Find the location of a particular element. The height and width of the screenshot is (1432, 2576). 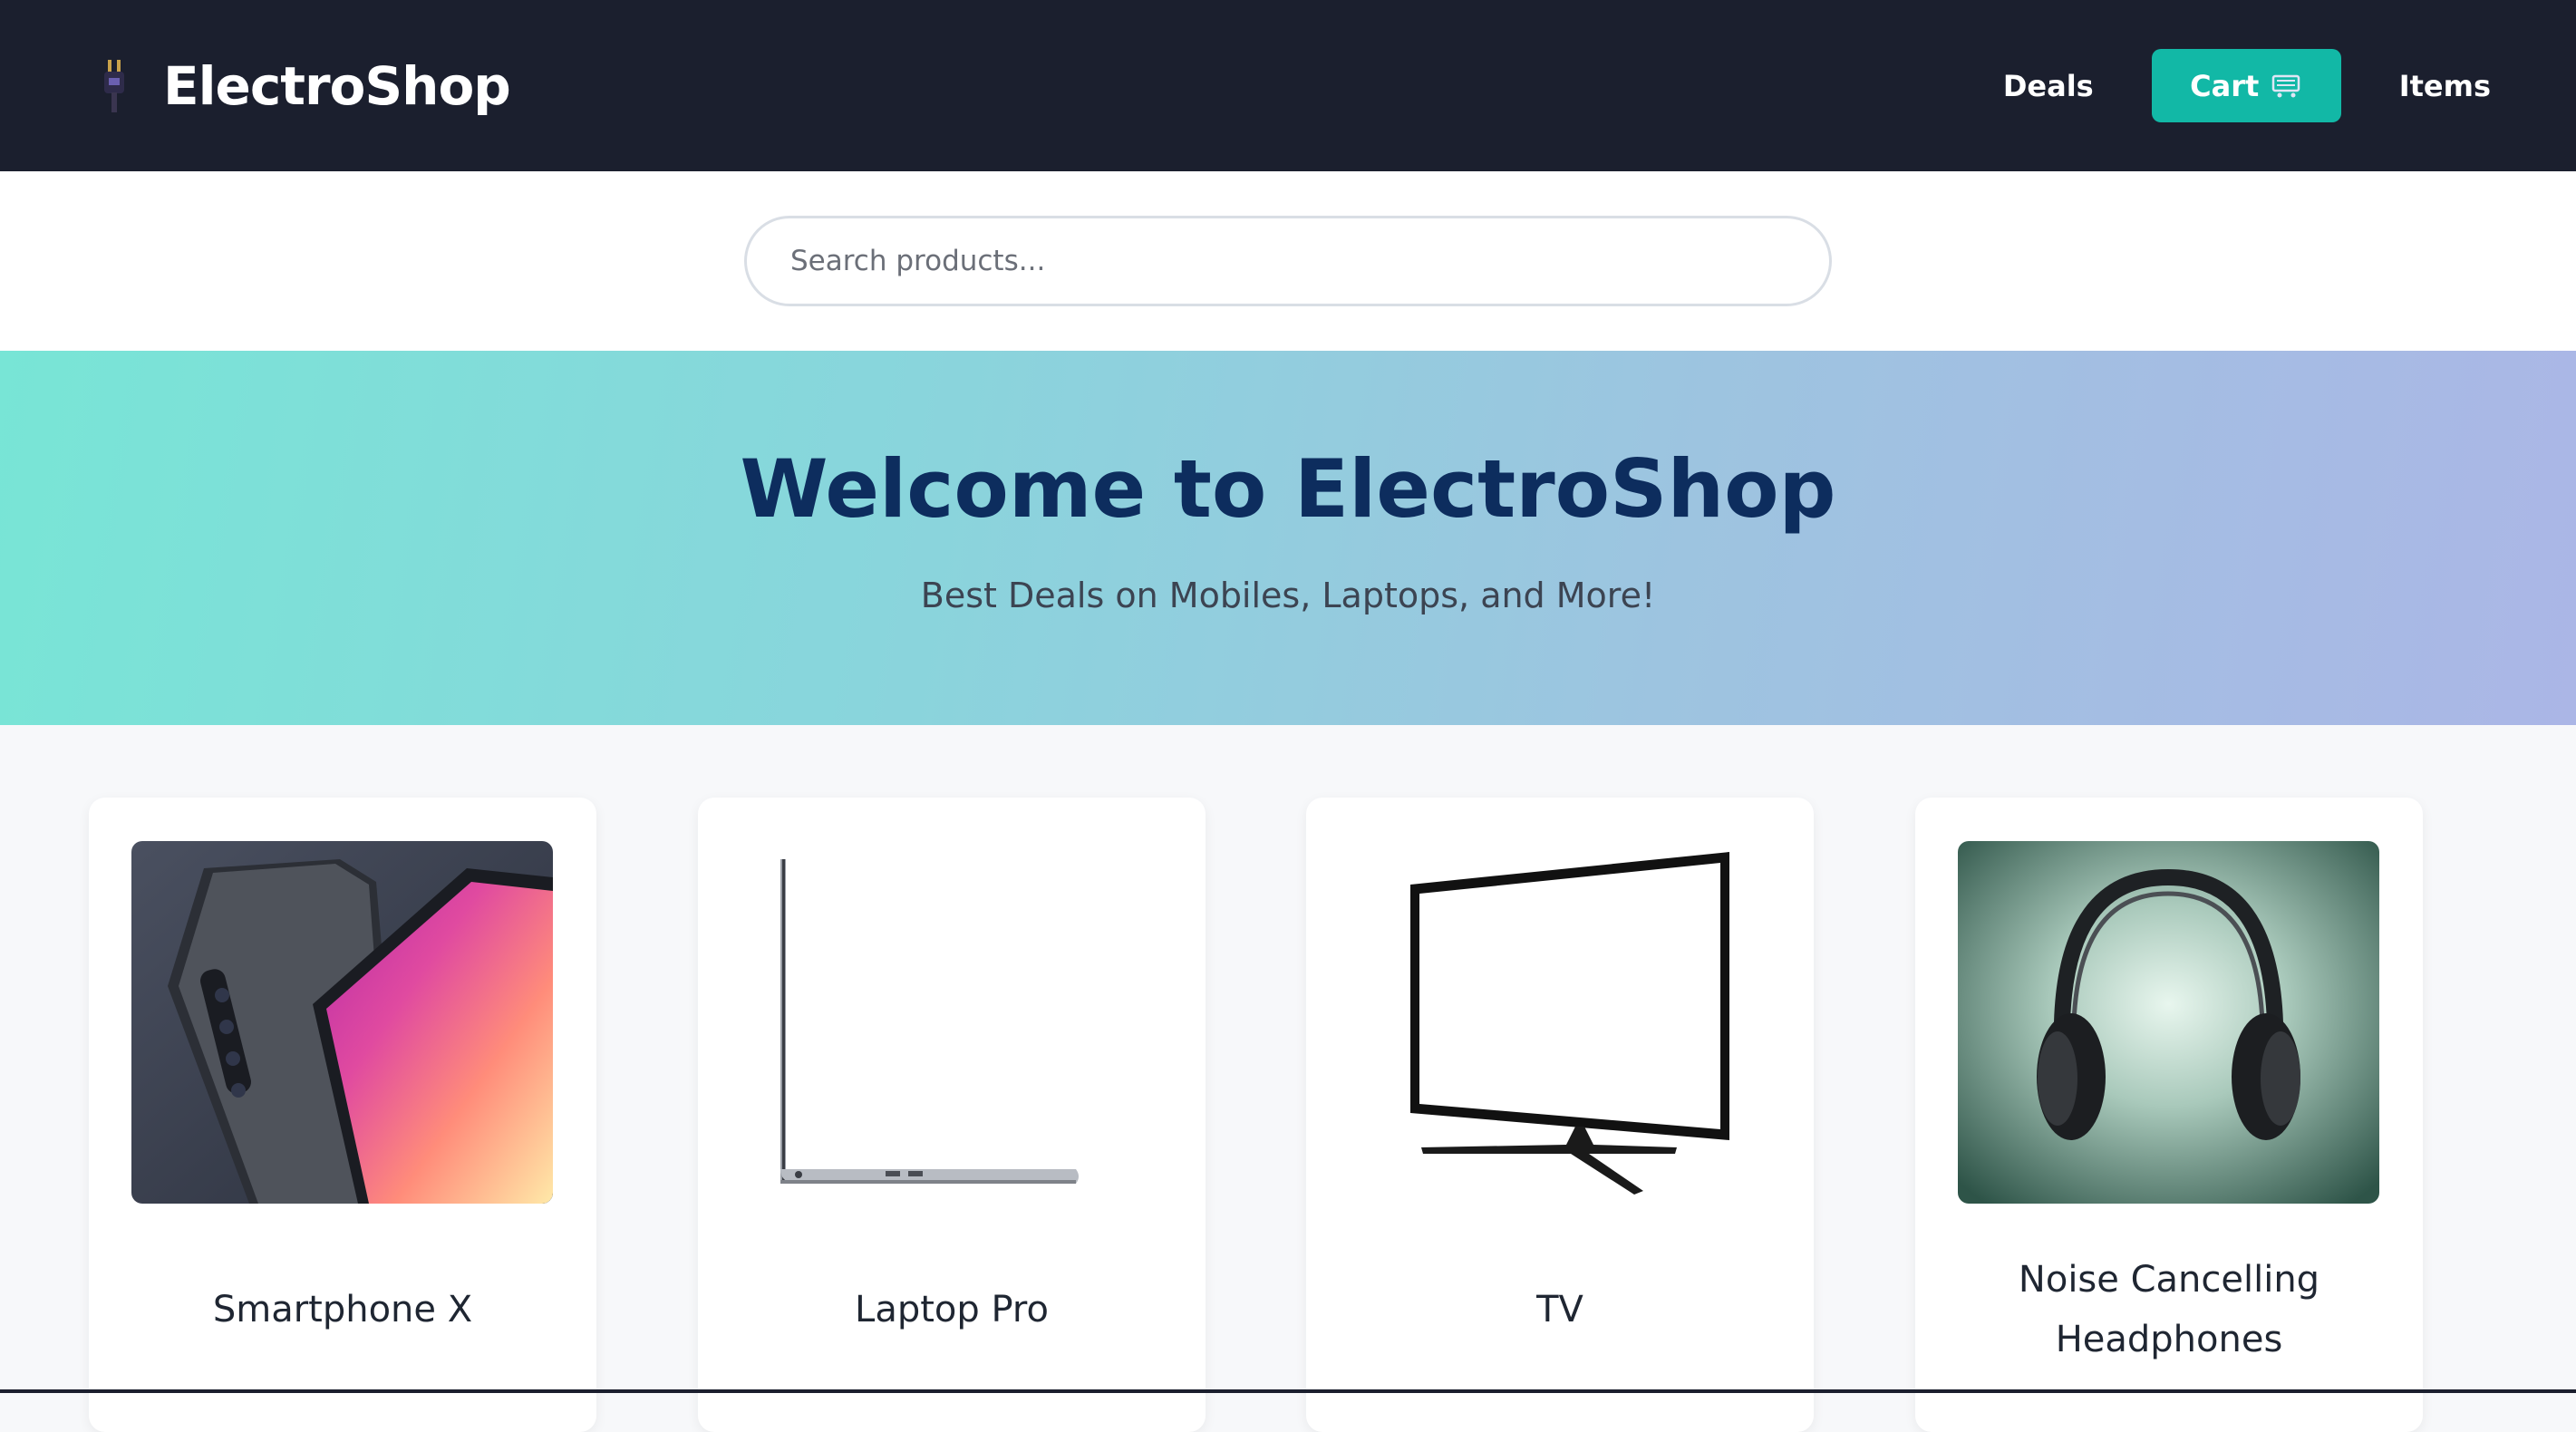

hero-title: Welcome to ElectroShop is located at coordinates (1287, 489).